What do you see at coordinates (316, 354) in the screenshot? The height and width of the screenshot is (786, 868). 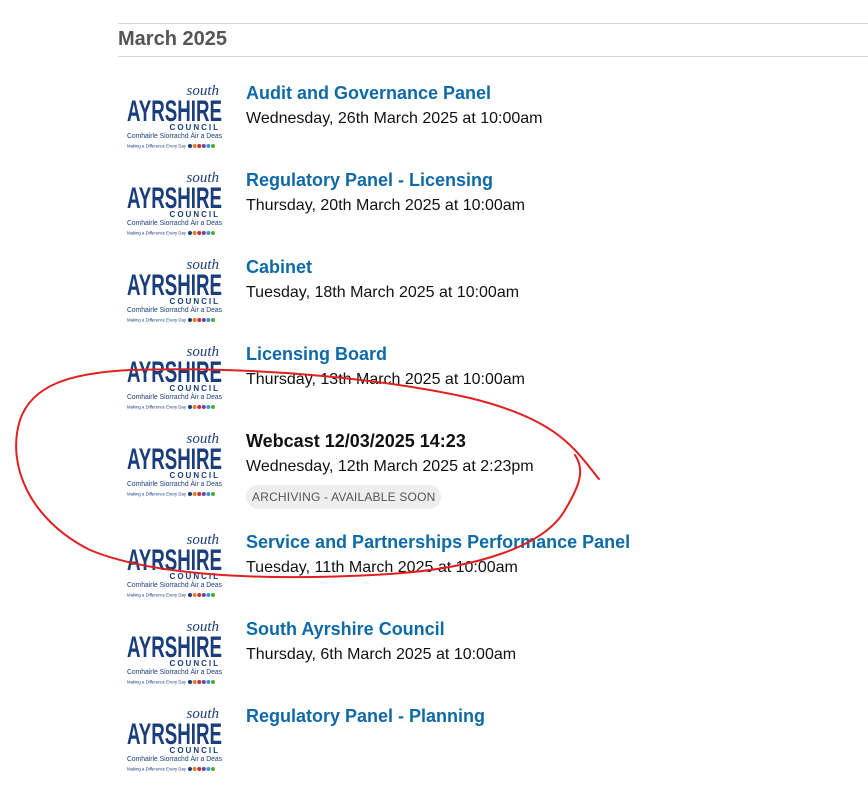 I see `event-title: Licensing Board` at bounding box center [316, 354].